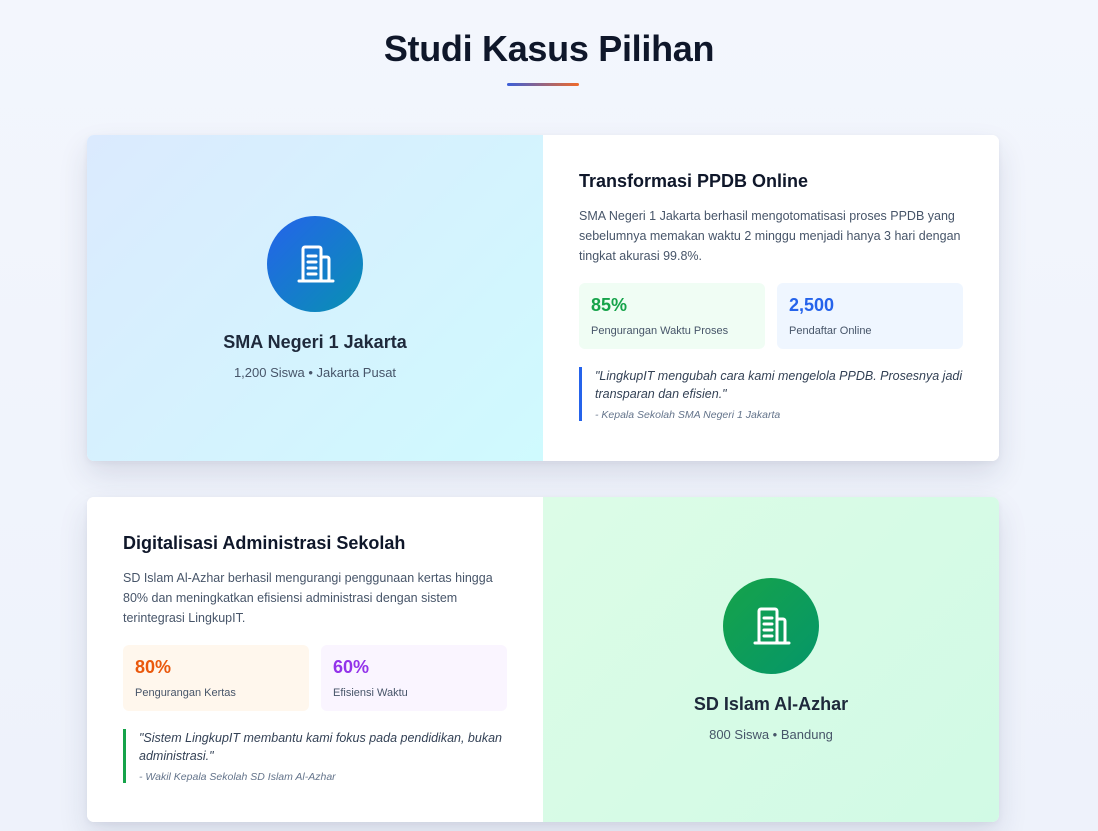  Describe the element at coordinates (414, 678) in the screenshot. I see `stat-card: 60% Efisiensi Waktu` at that location.